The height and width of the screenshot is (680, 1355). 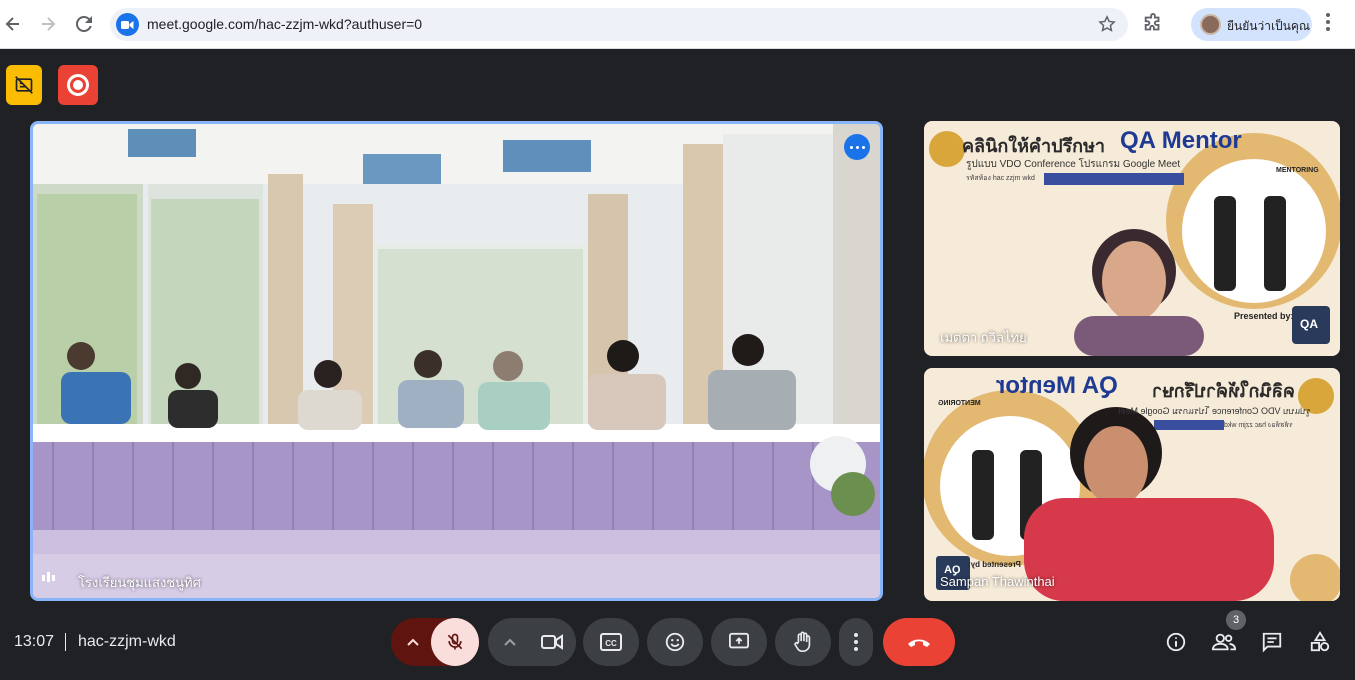 I want to click on reload-icon, so click(x=84, y=24).